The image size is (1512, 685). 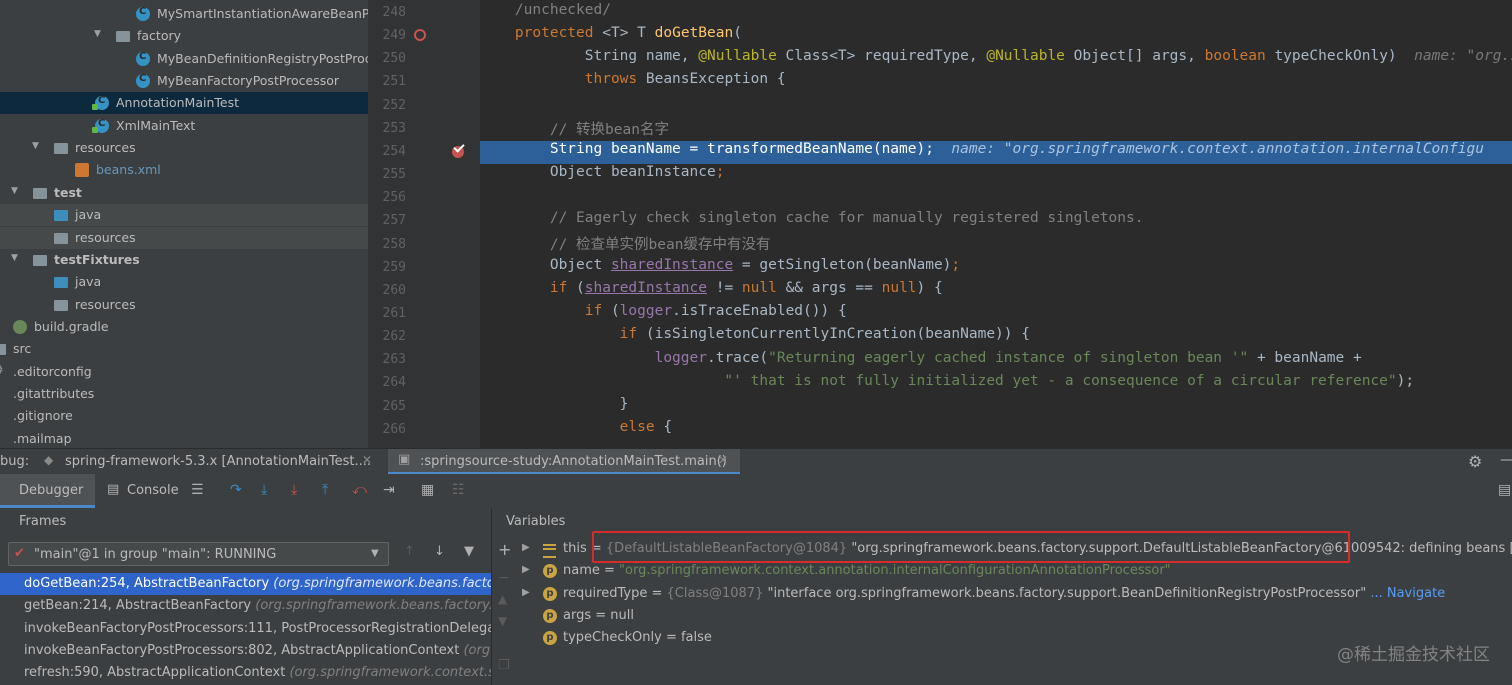 I want to click on stack-frame-package: (org.spr, so click(x=477, y=650).